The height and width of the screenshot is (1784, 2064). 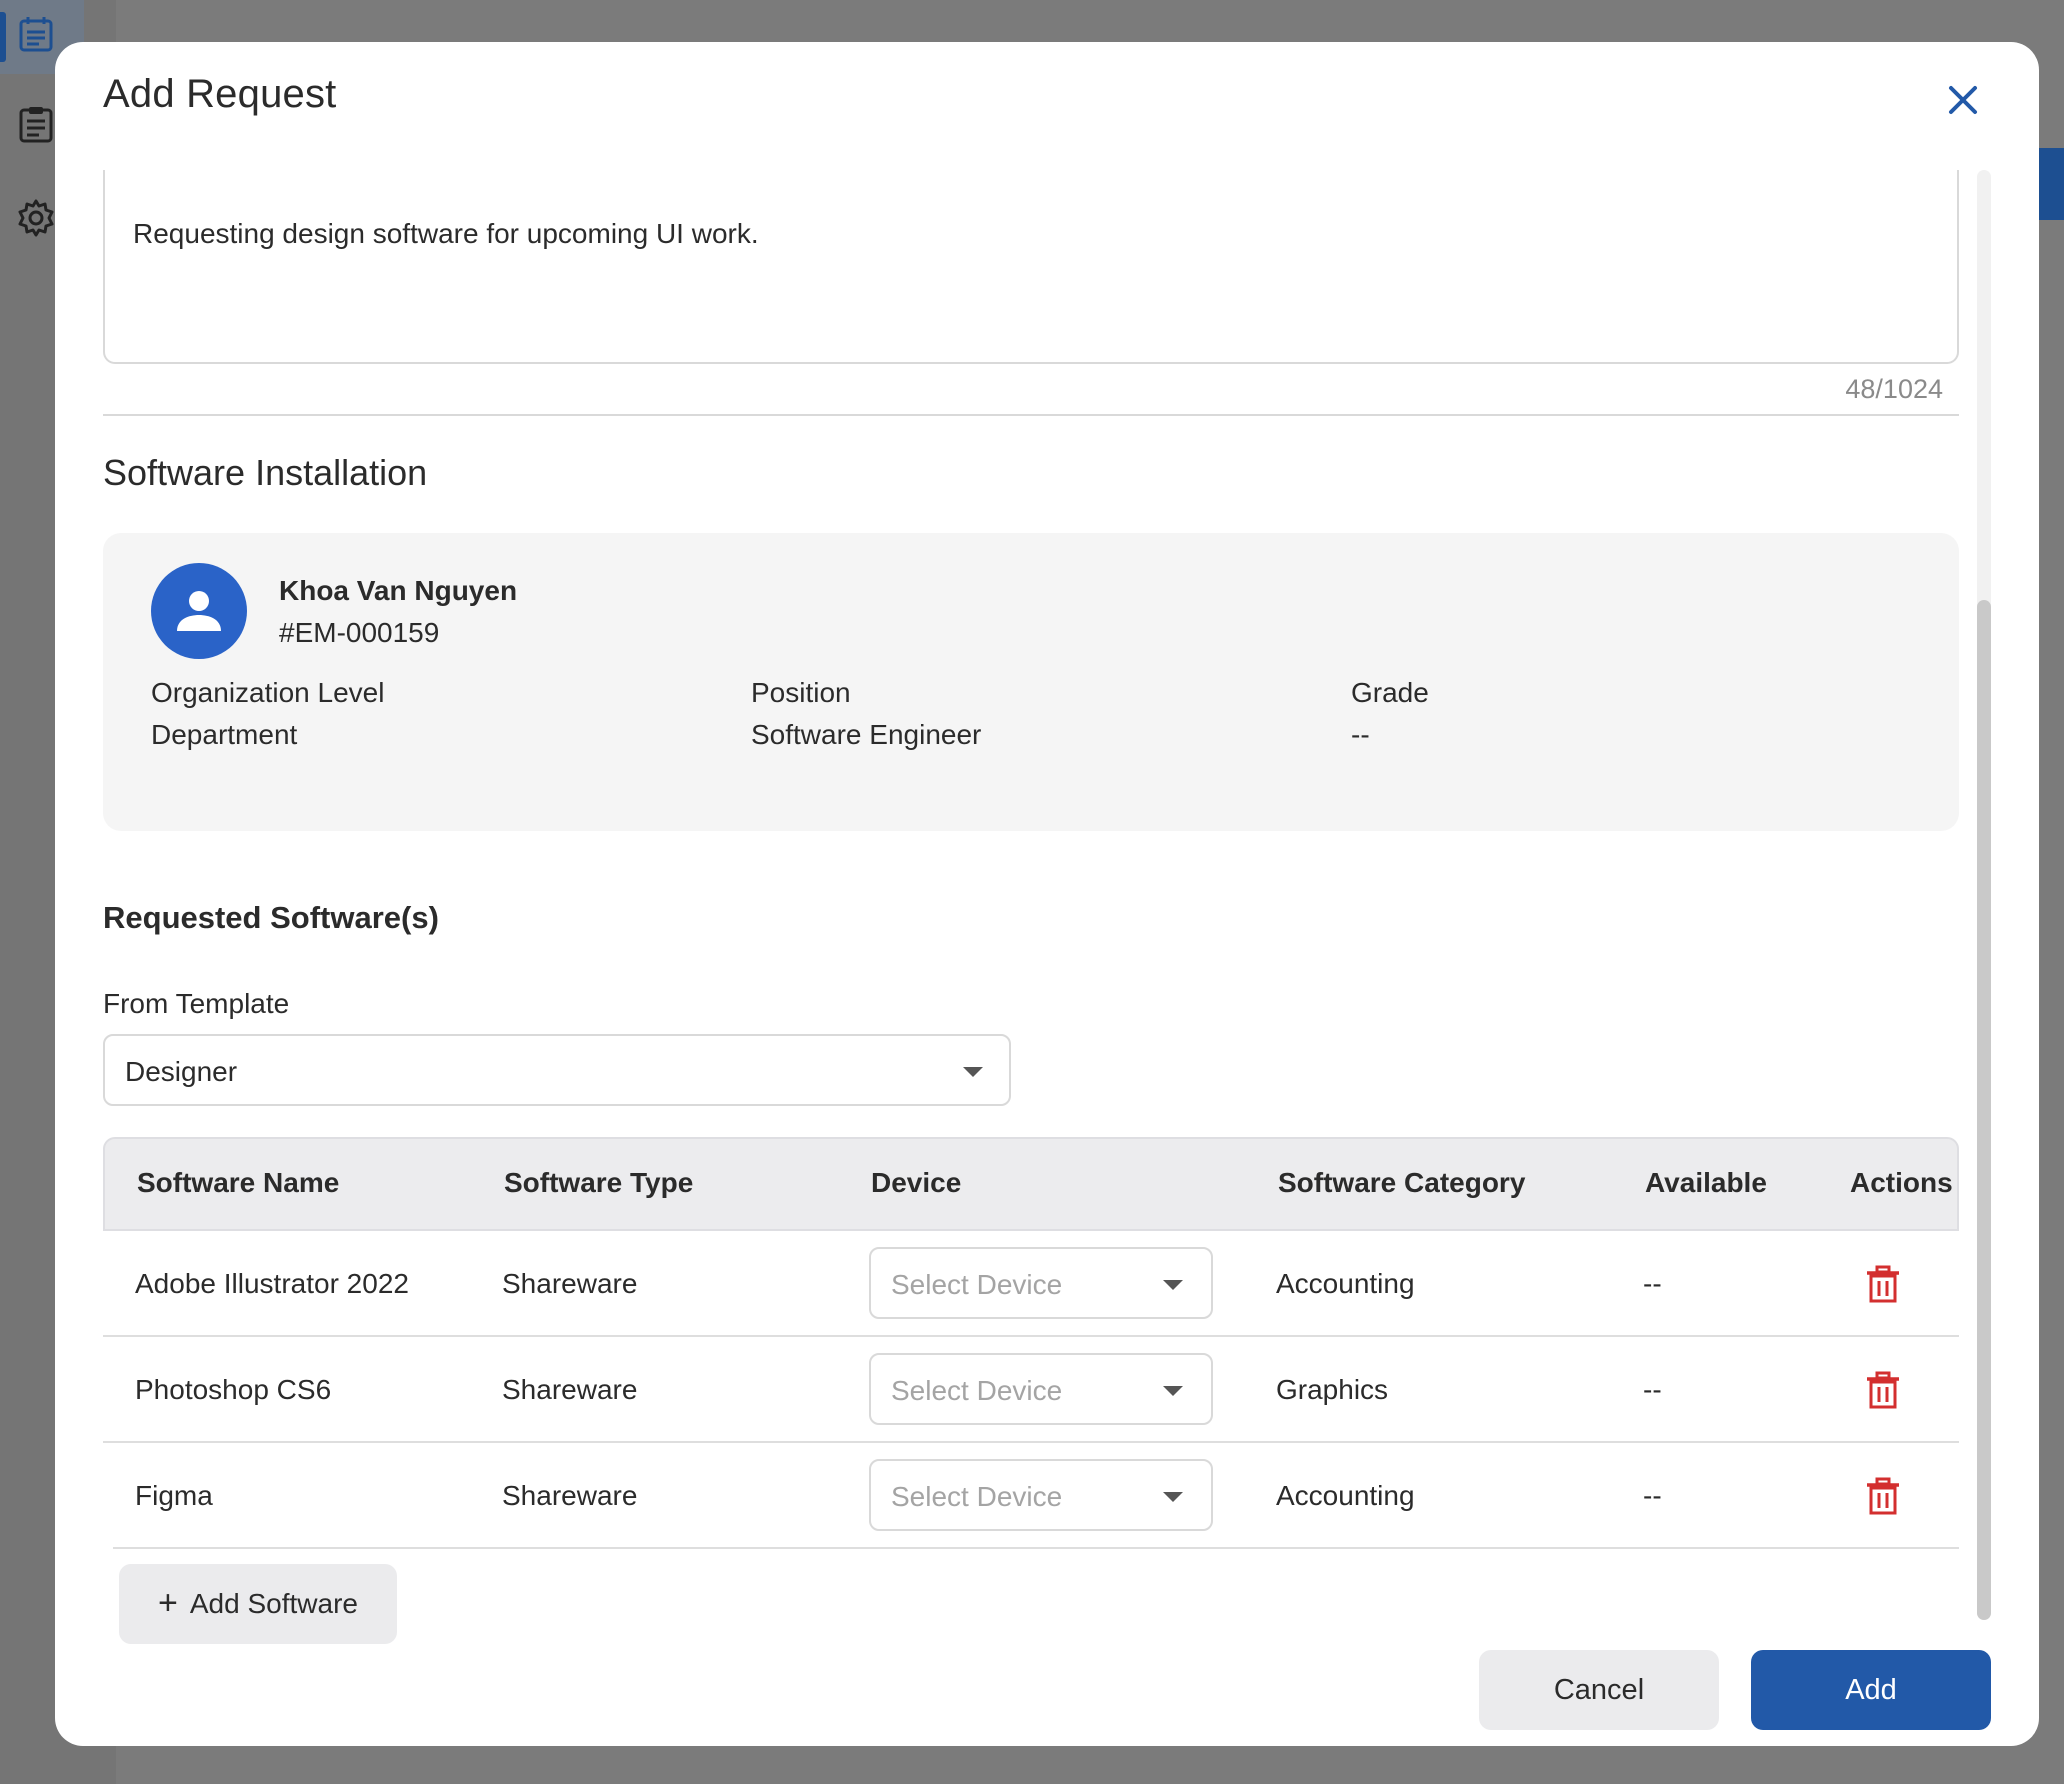 What do you see at coordinates (238, 1182) in the screenshot?
I see `header-software-name: Software Name` at bounding box center [238, 1182].